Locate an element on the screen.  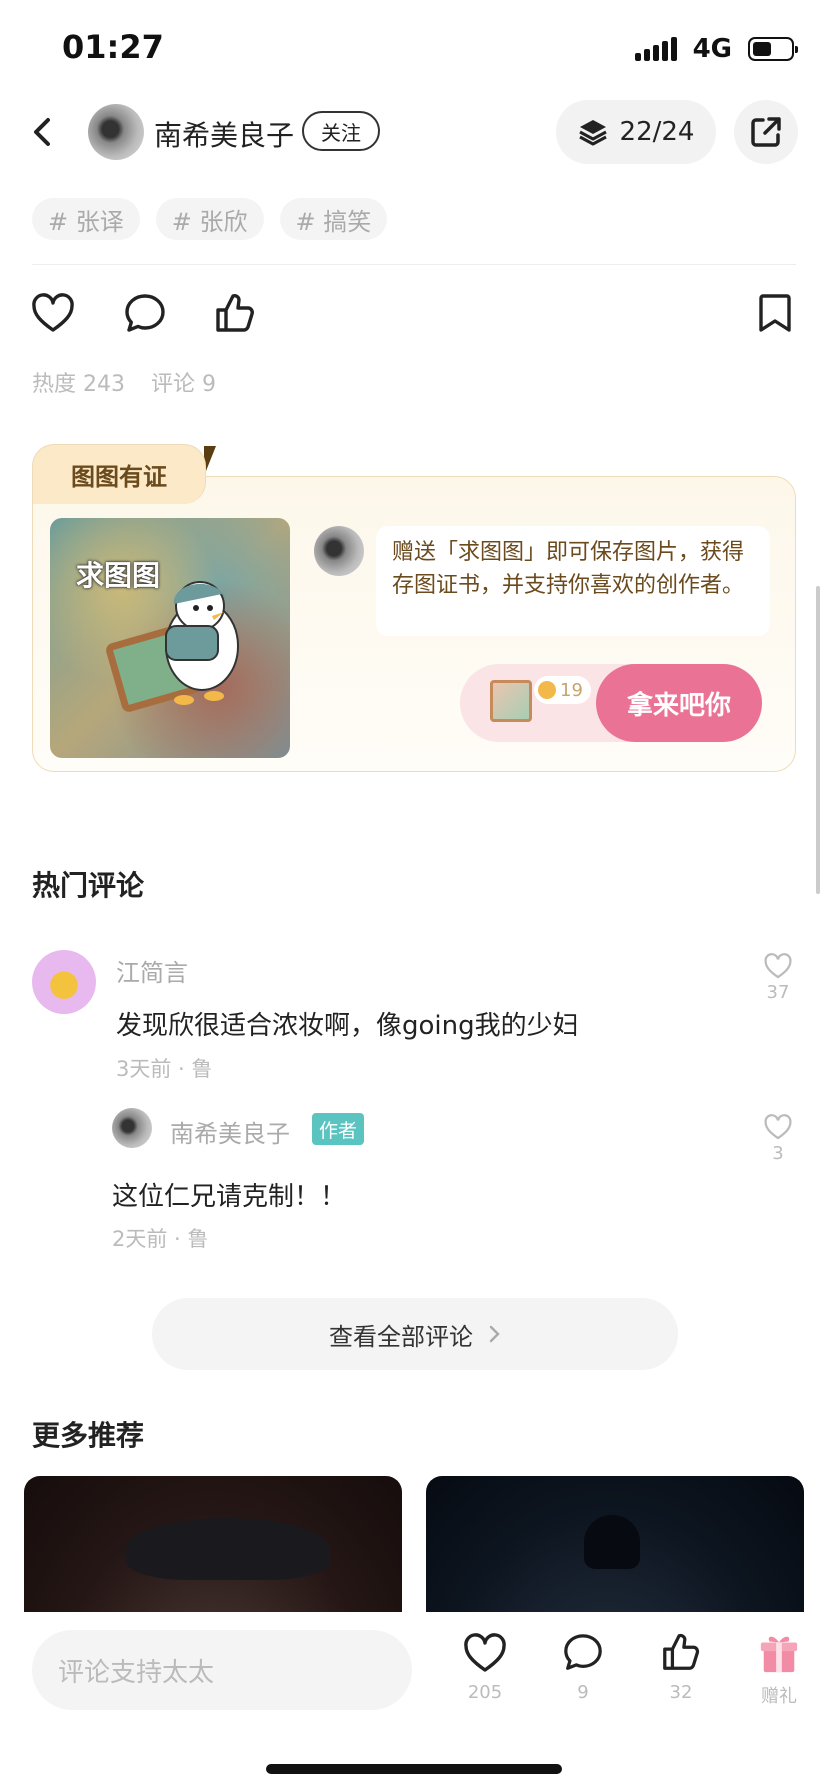
signal-icon is located at coordinates (655, 49).